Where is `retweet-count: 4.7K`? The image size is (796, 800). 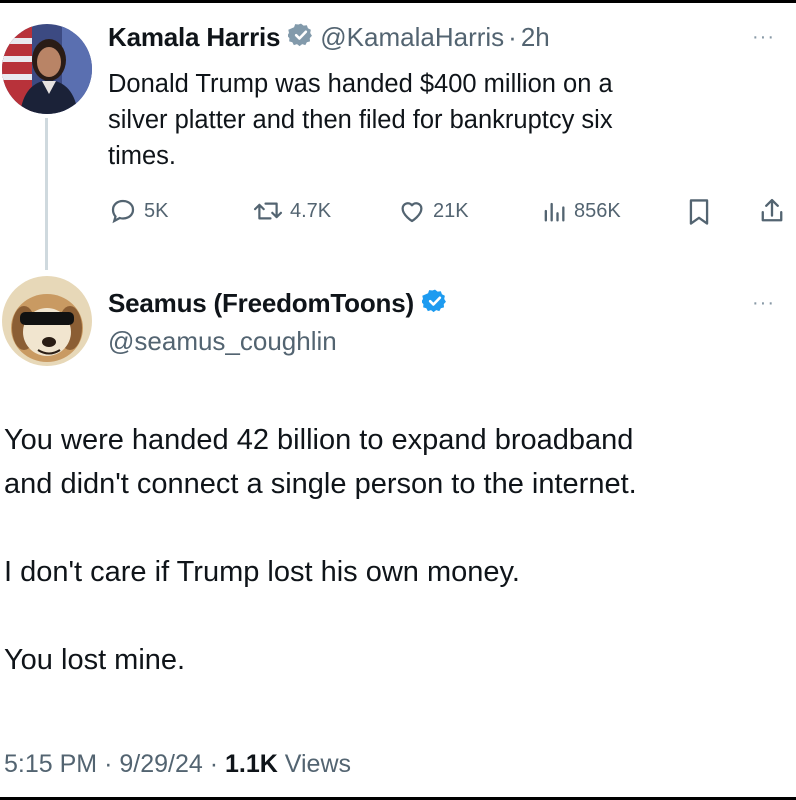
retweet-count: 4.7K is located at coordinates (311, 210).